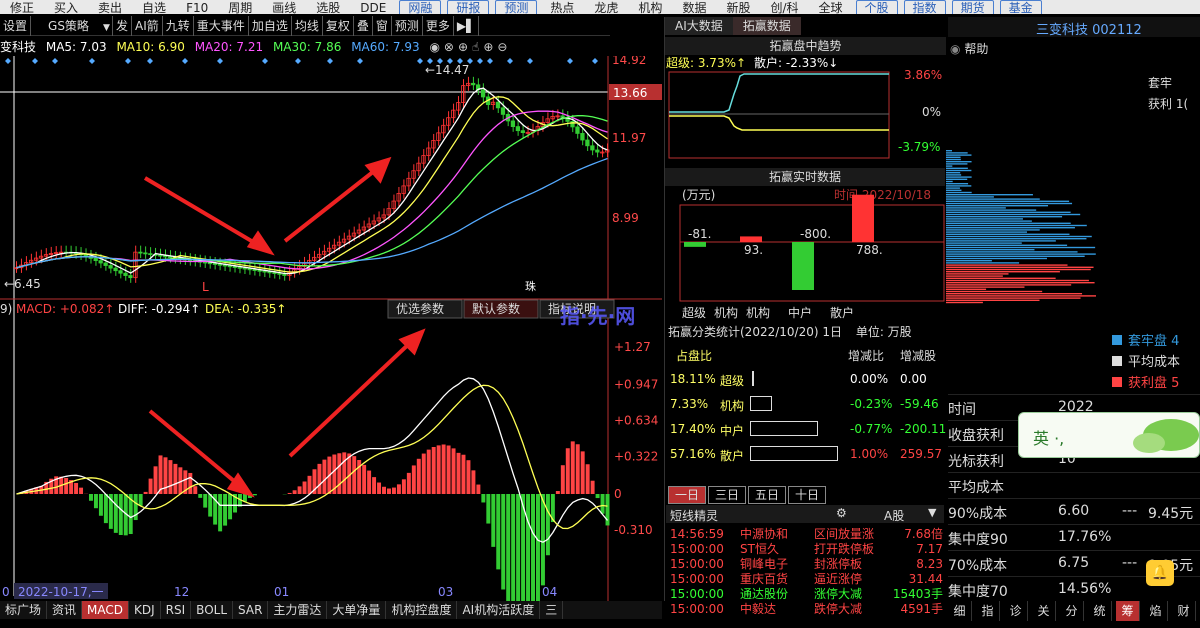 The image size is (1200, 628). What do you see at coordinates (1020, 7) in the screenshot?
I see `menu-item: 基金` at bounding box center [1020, 7].